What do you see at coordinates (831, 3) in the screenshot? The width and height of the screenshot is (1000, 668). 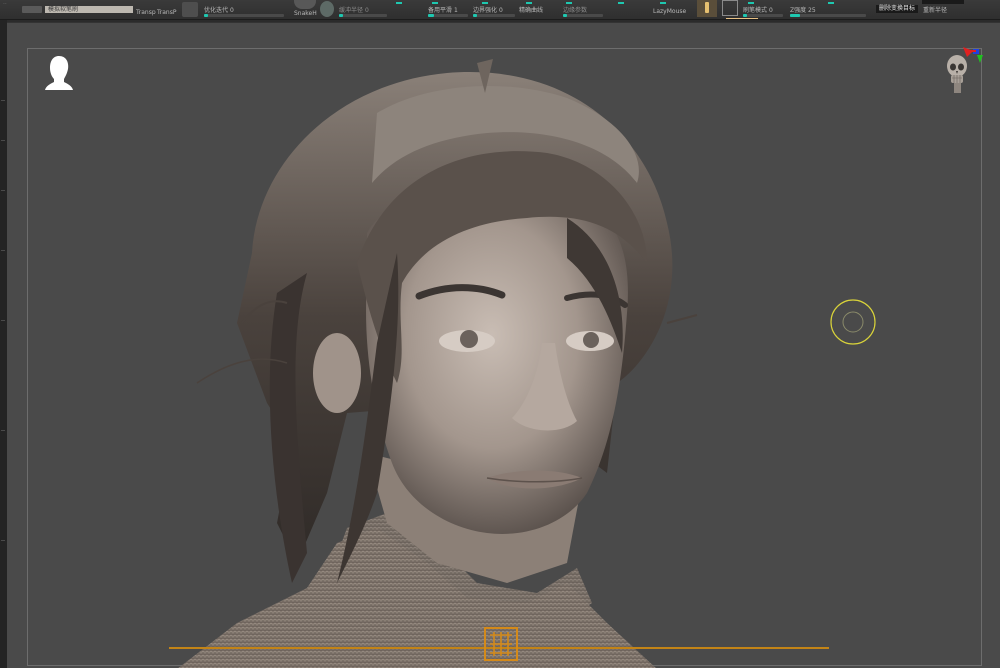 I see `slider-tick-i` at bounding box center [831, 3].